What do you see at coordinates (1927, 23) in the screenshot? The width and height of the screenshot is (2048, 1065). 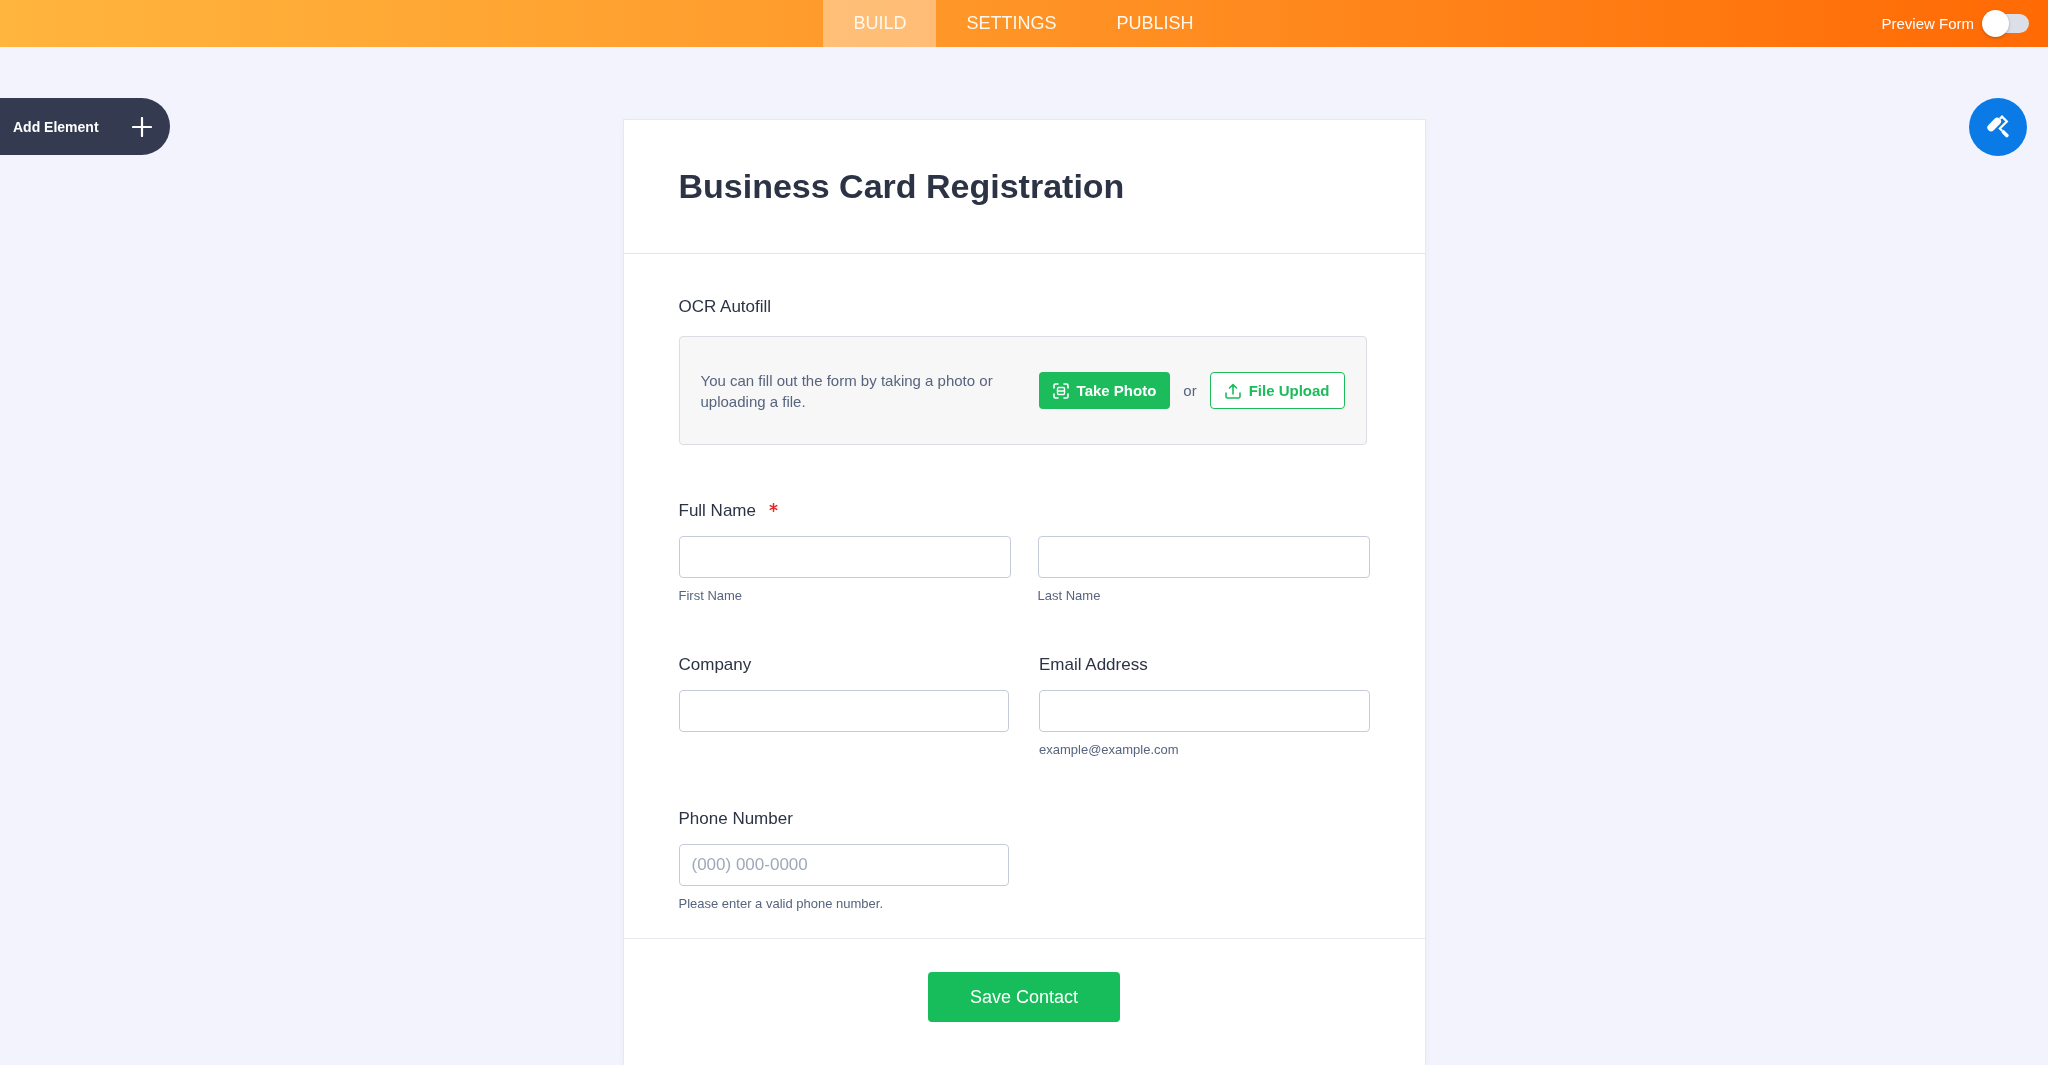 I see `preview-form-label: Preview Form` at bounding box center [1927, 23].